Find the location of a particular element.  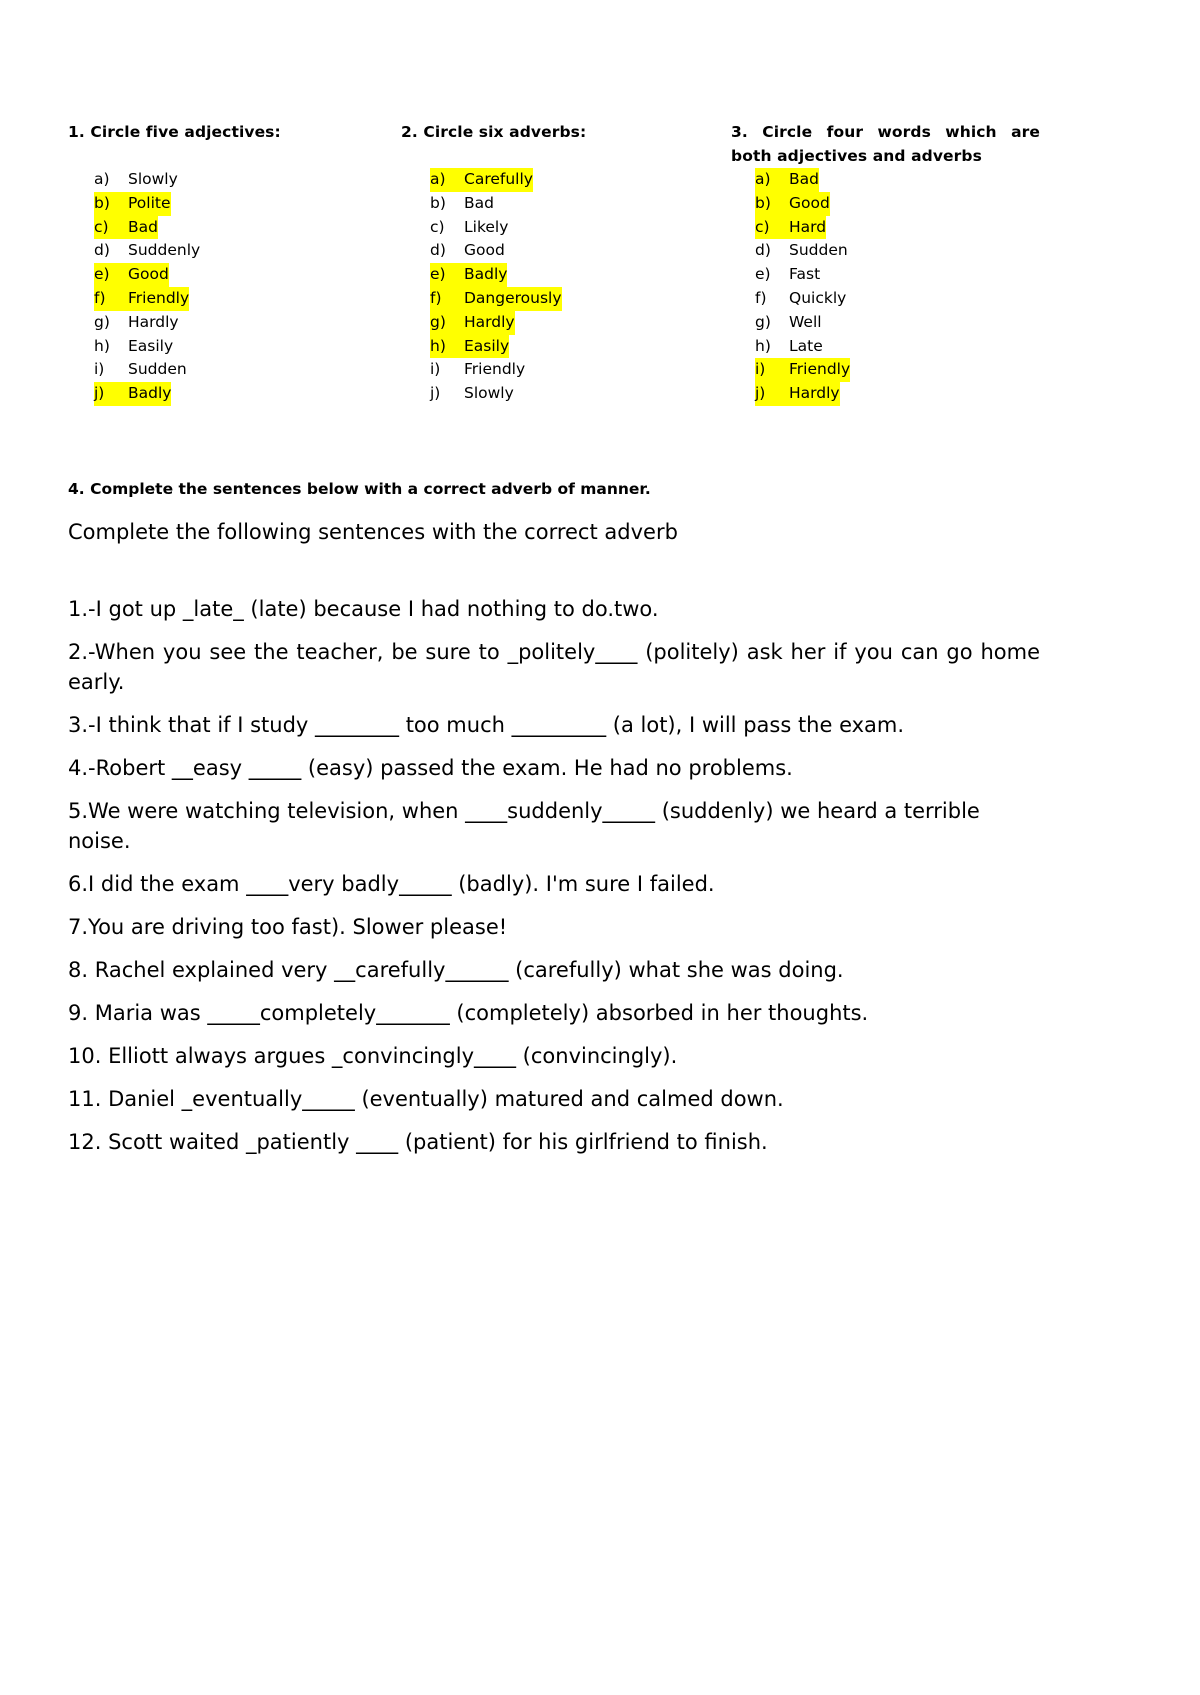

list-item: f) Quickly is located at coordinates (897, 299).